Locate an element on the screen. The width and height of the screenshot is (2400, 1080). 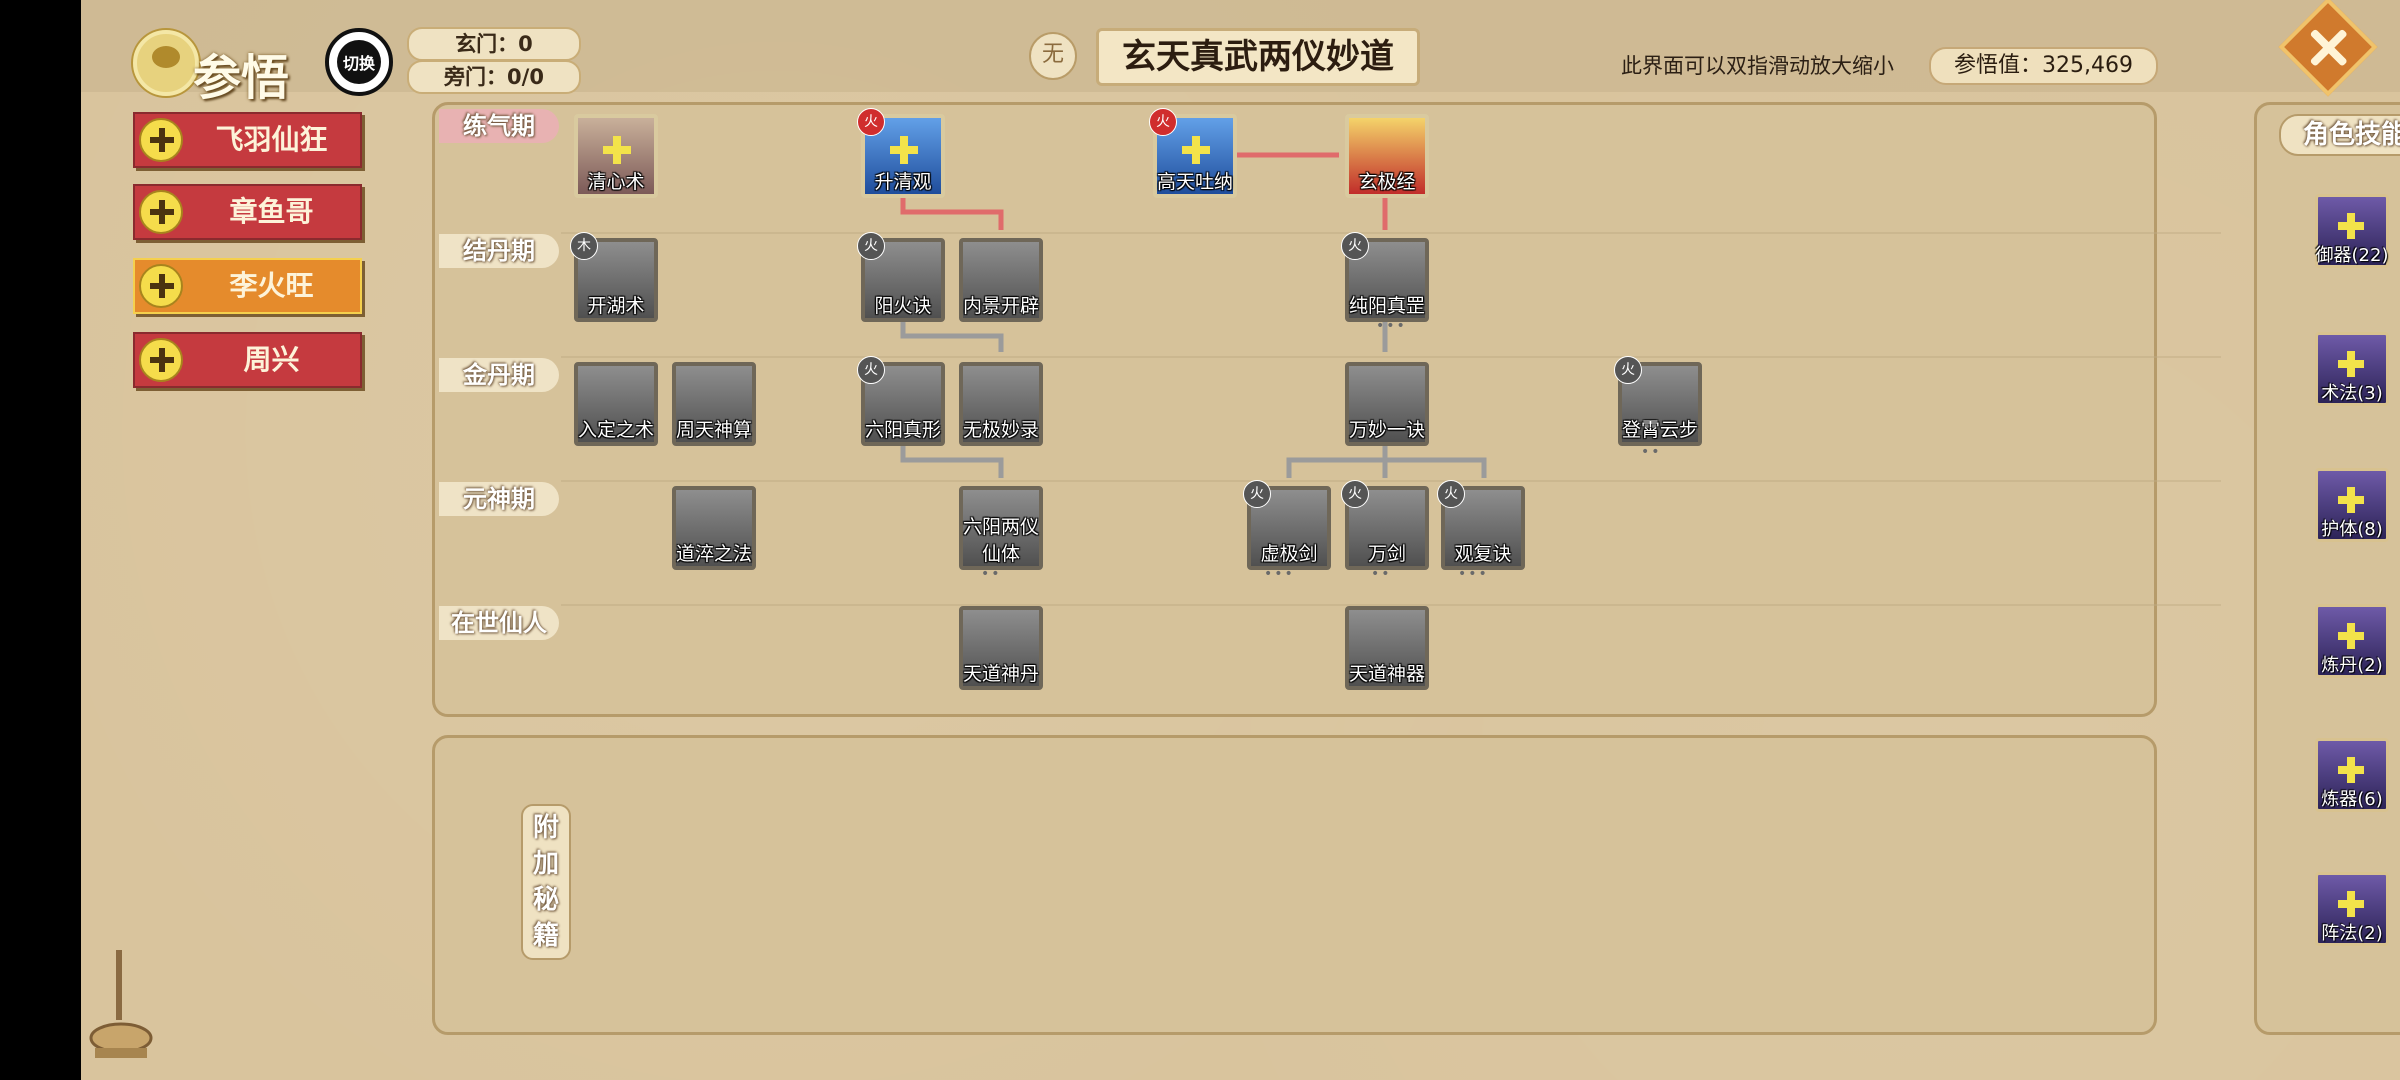
skill-name: 无极妙录 is located at coordinates (1000, 430).